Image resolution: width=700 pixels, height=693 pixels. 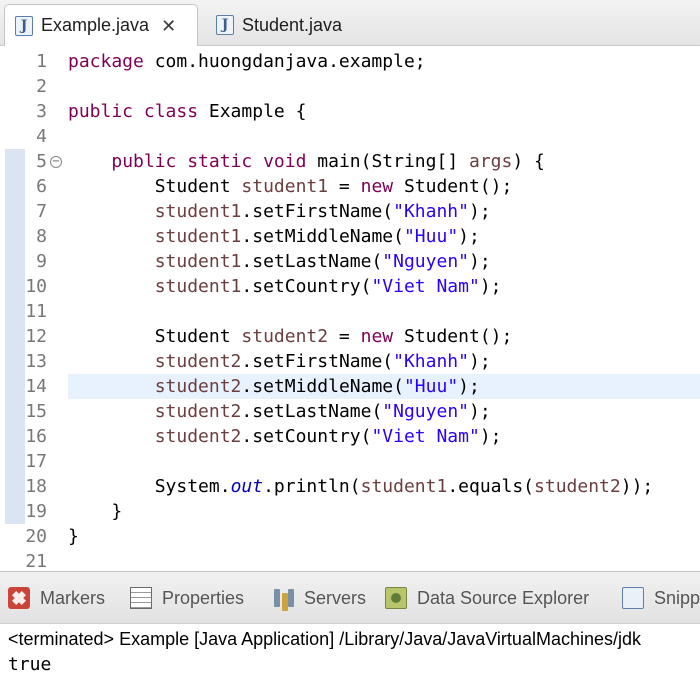 I want to click on tab-label: Servers, so click(x=335, y=597).